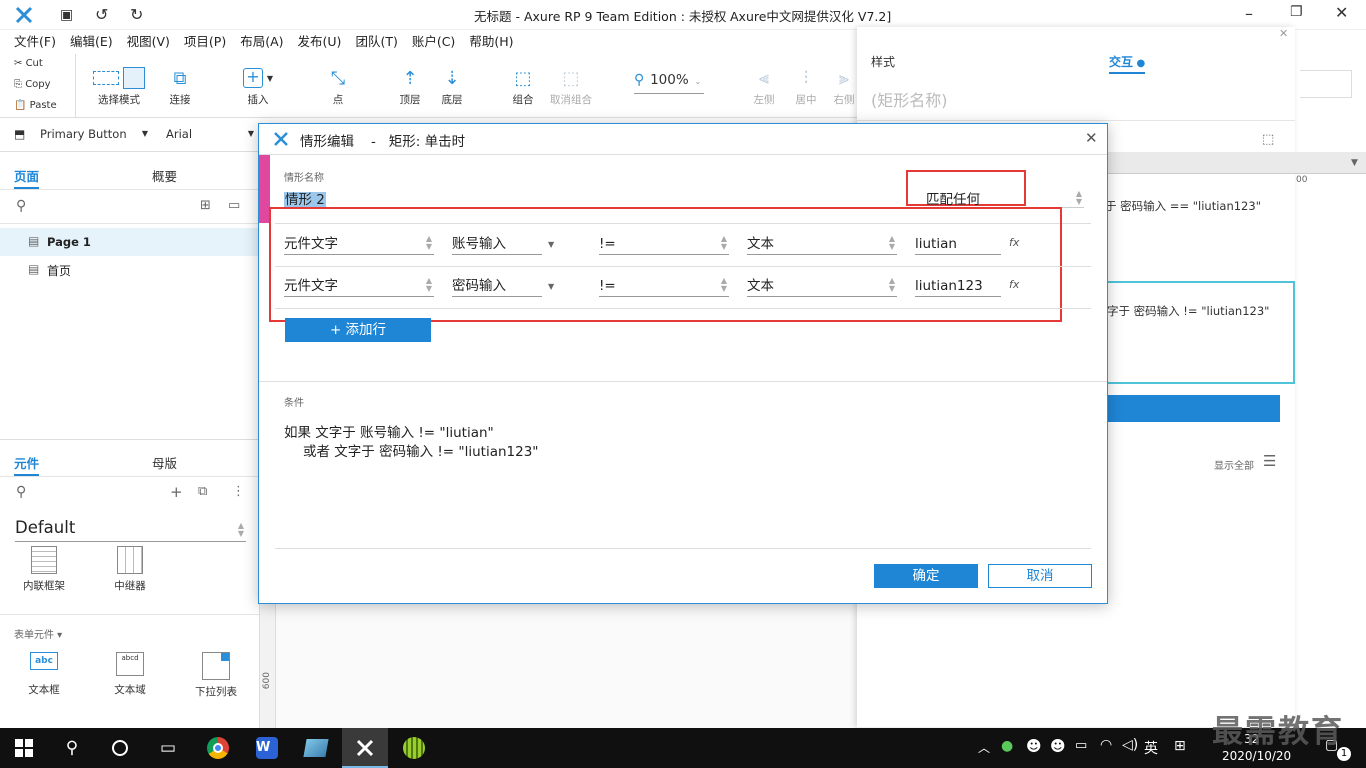  I want to click on row1-type-select: 文本 ▲ ▼, so click(822, 244).